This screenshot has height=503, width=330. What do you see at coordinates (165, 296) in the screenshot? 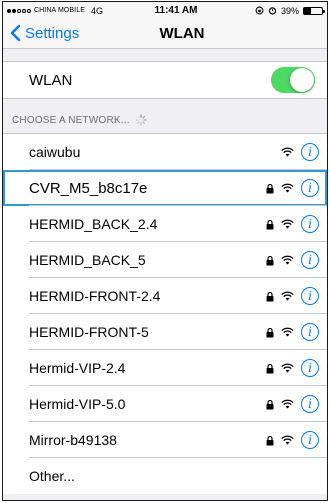
I see `network-row: HERMID-FRONT-2.4 i` at bounding box center [165, 296].